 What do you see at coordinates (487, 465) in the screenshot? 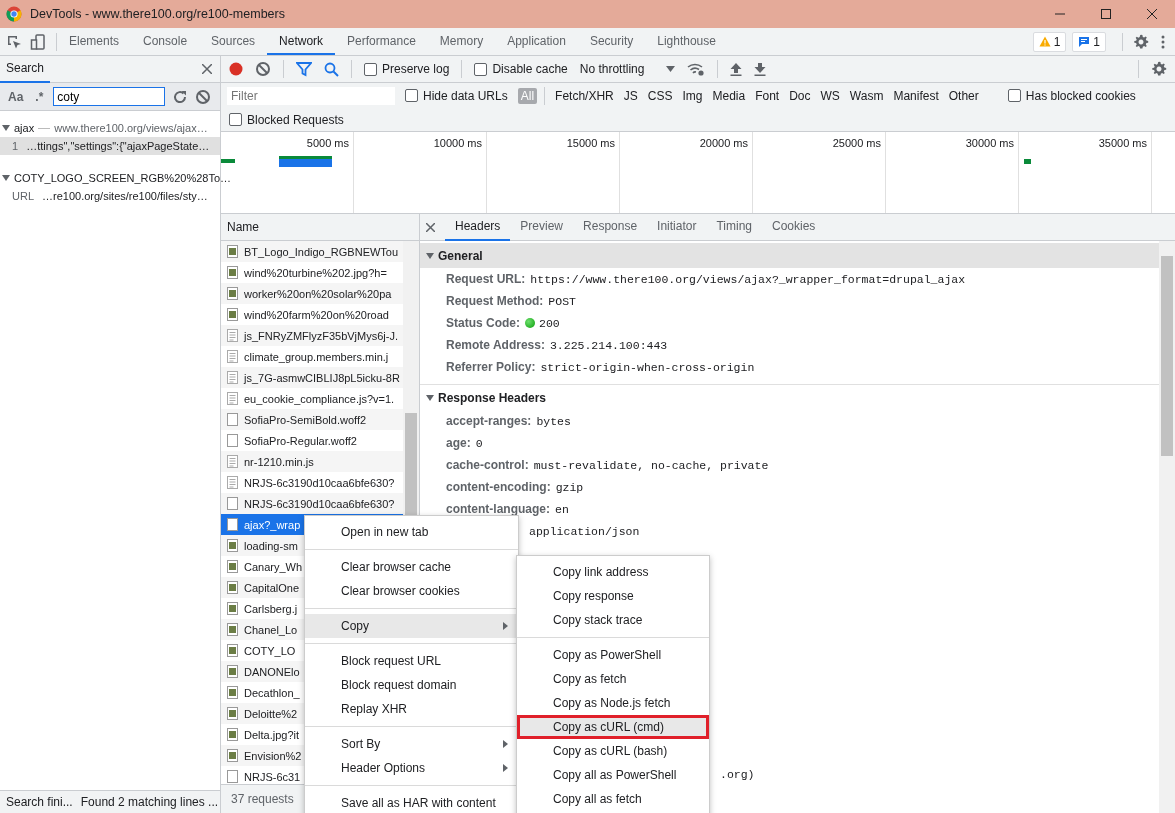
I see `header-name: cache-control:` at bounding box center [487, 465].